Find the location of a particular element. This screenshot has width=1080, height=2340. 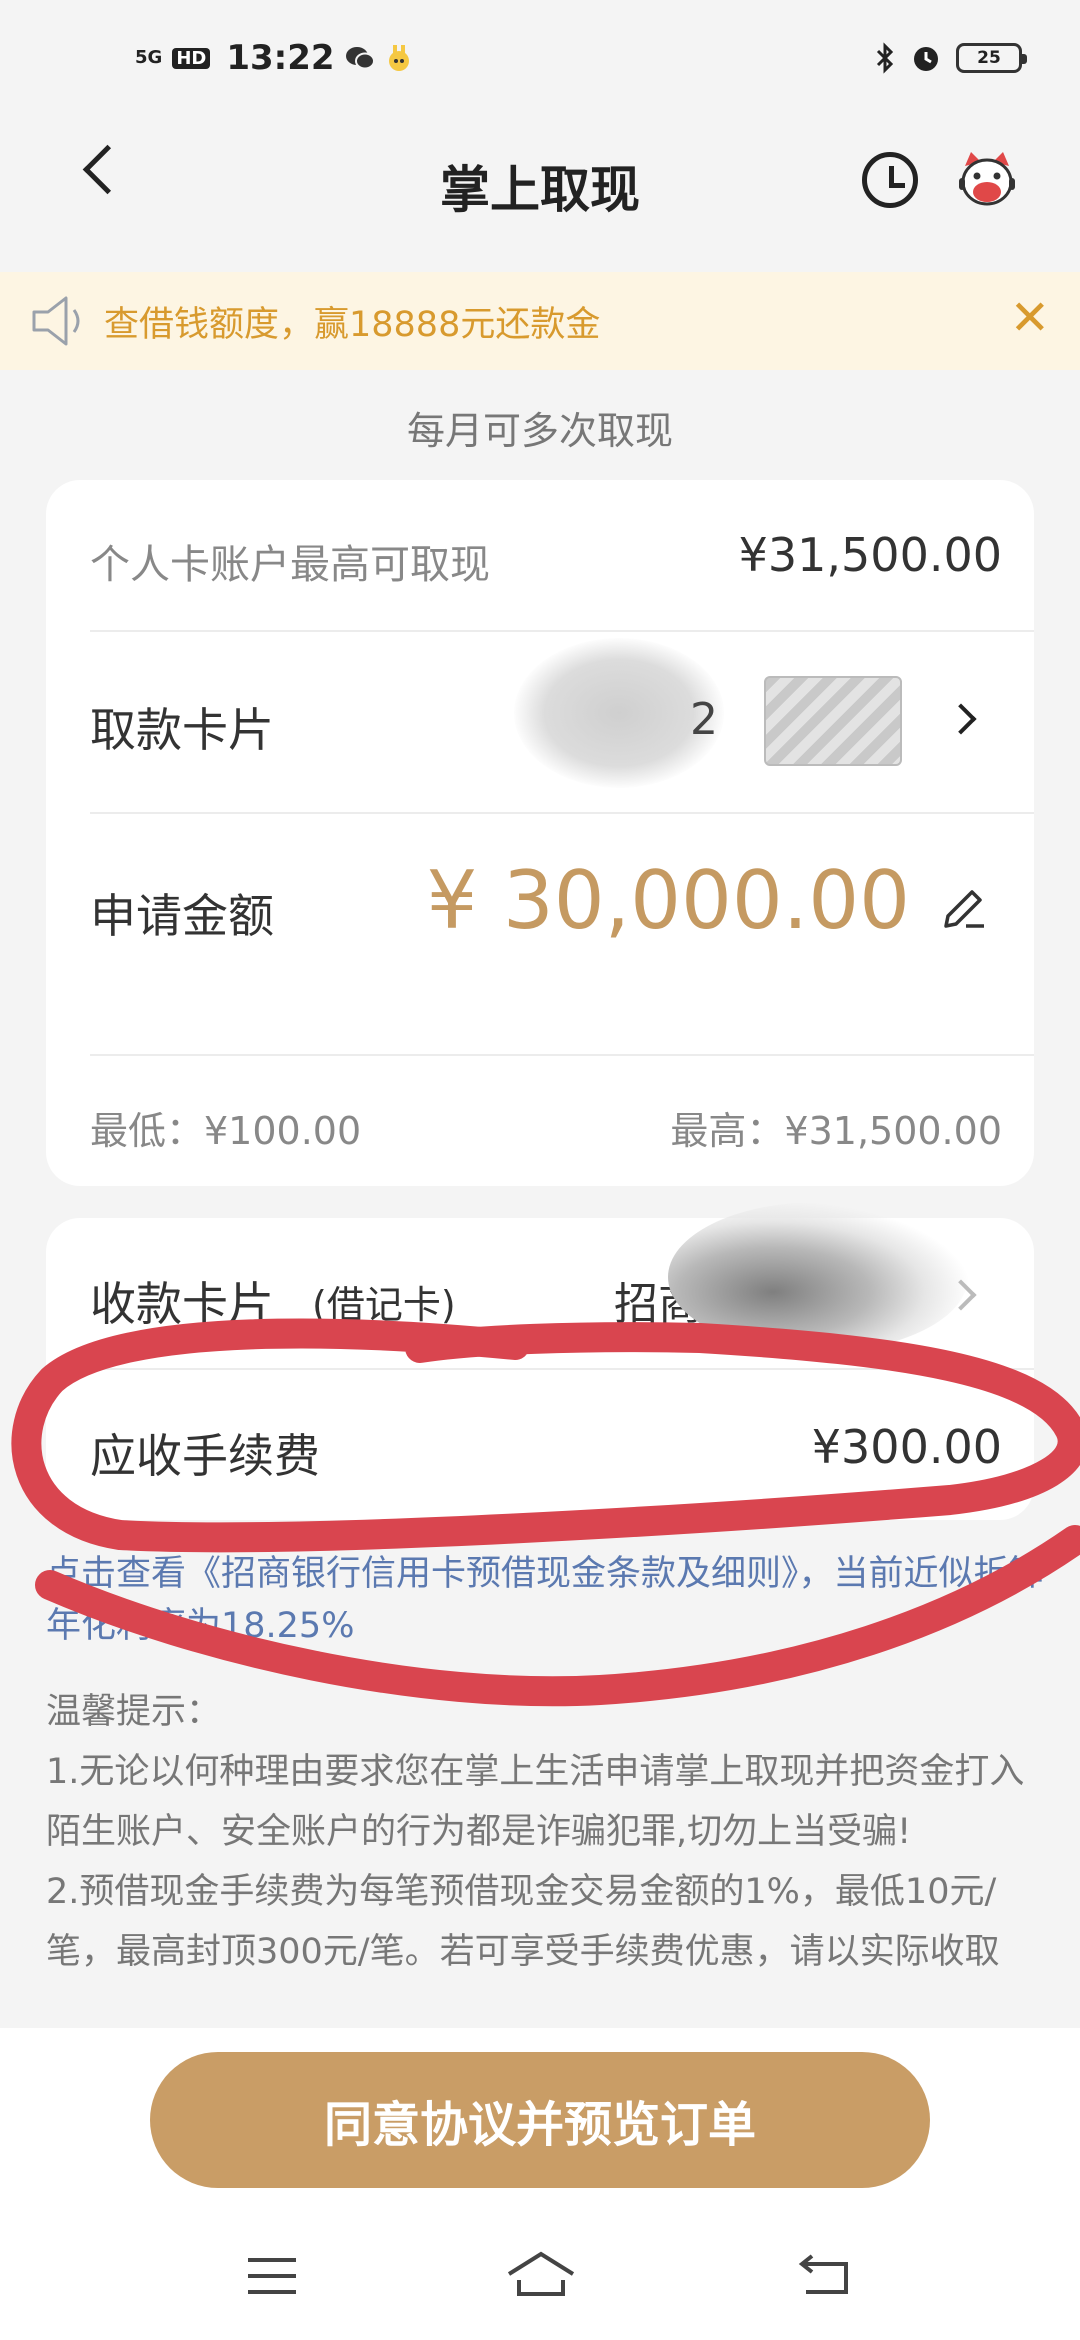

amount-label: 申请金额 is located at coordinates (182, 916).